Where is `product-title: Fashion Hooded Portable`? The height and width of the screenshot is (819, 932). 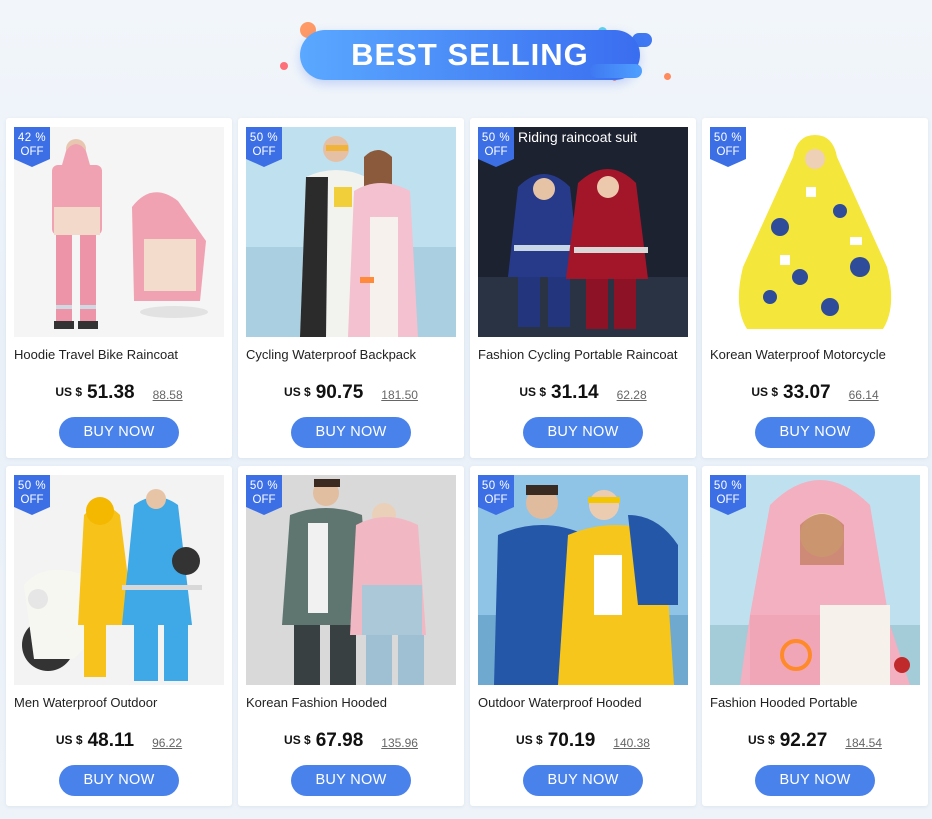
product-title: Fashion Hooded Portable is located at coordinates (817, 702).